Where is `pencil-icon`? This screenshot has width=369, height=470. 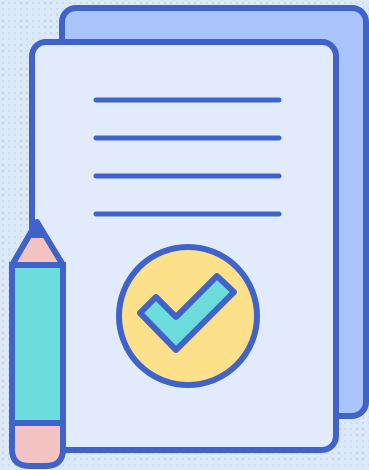 pencil-icon is located at coordinates (37, 344).